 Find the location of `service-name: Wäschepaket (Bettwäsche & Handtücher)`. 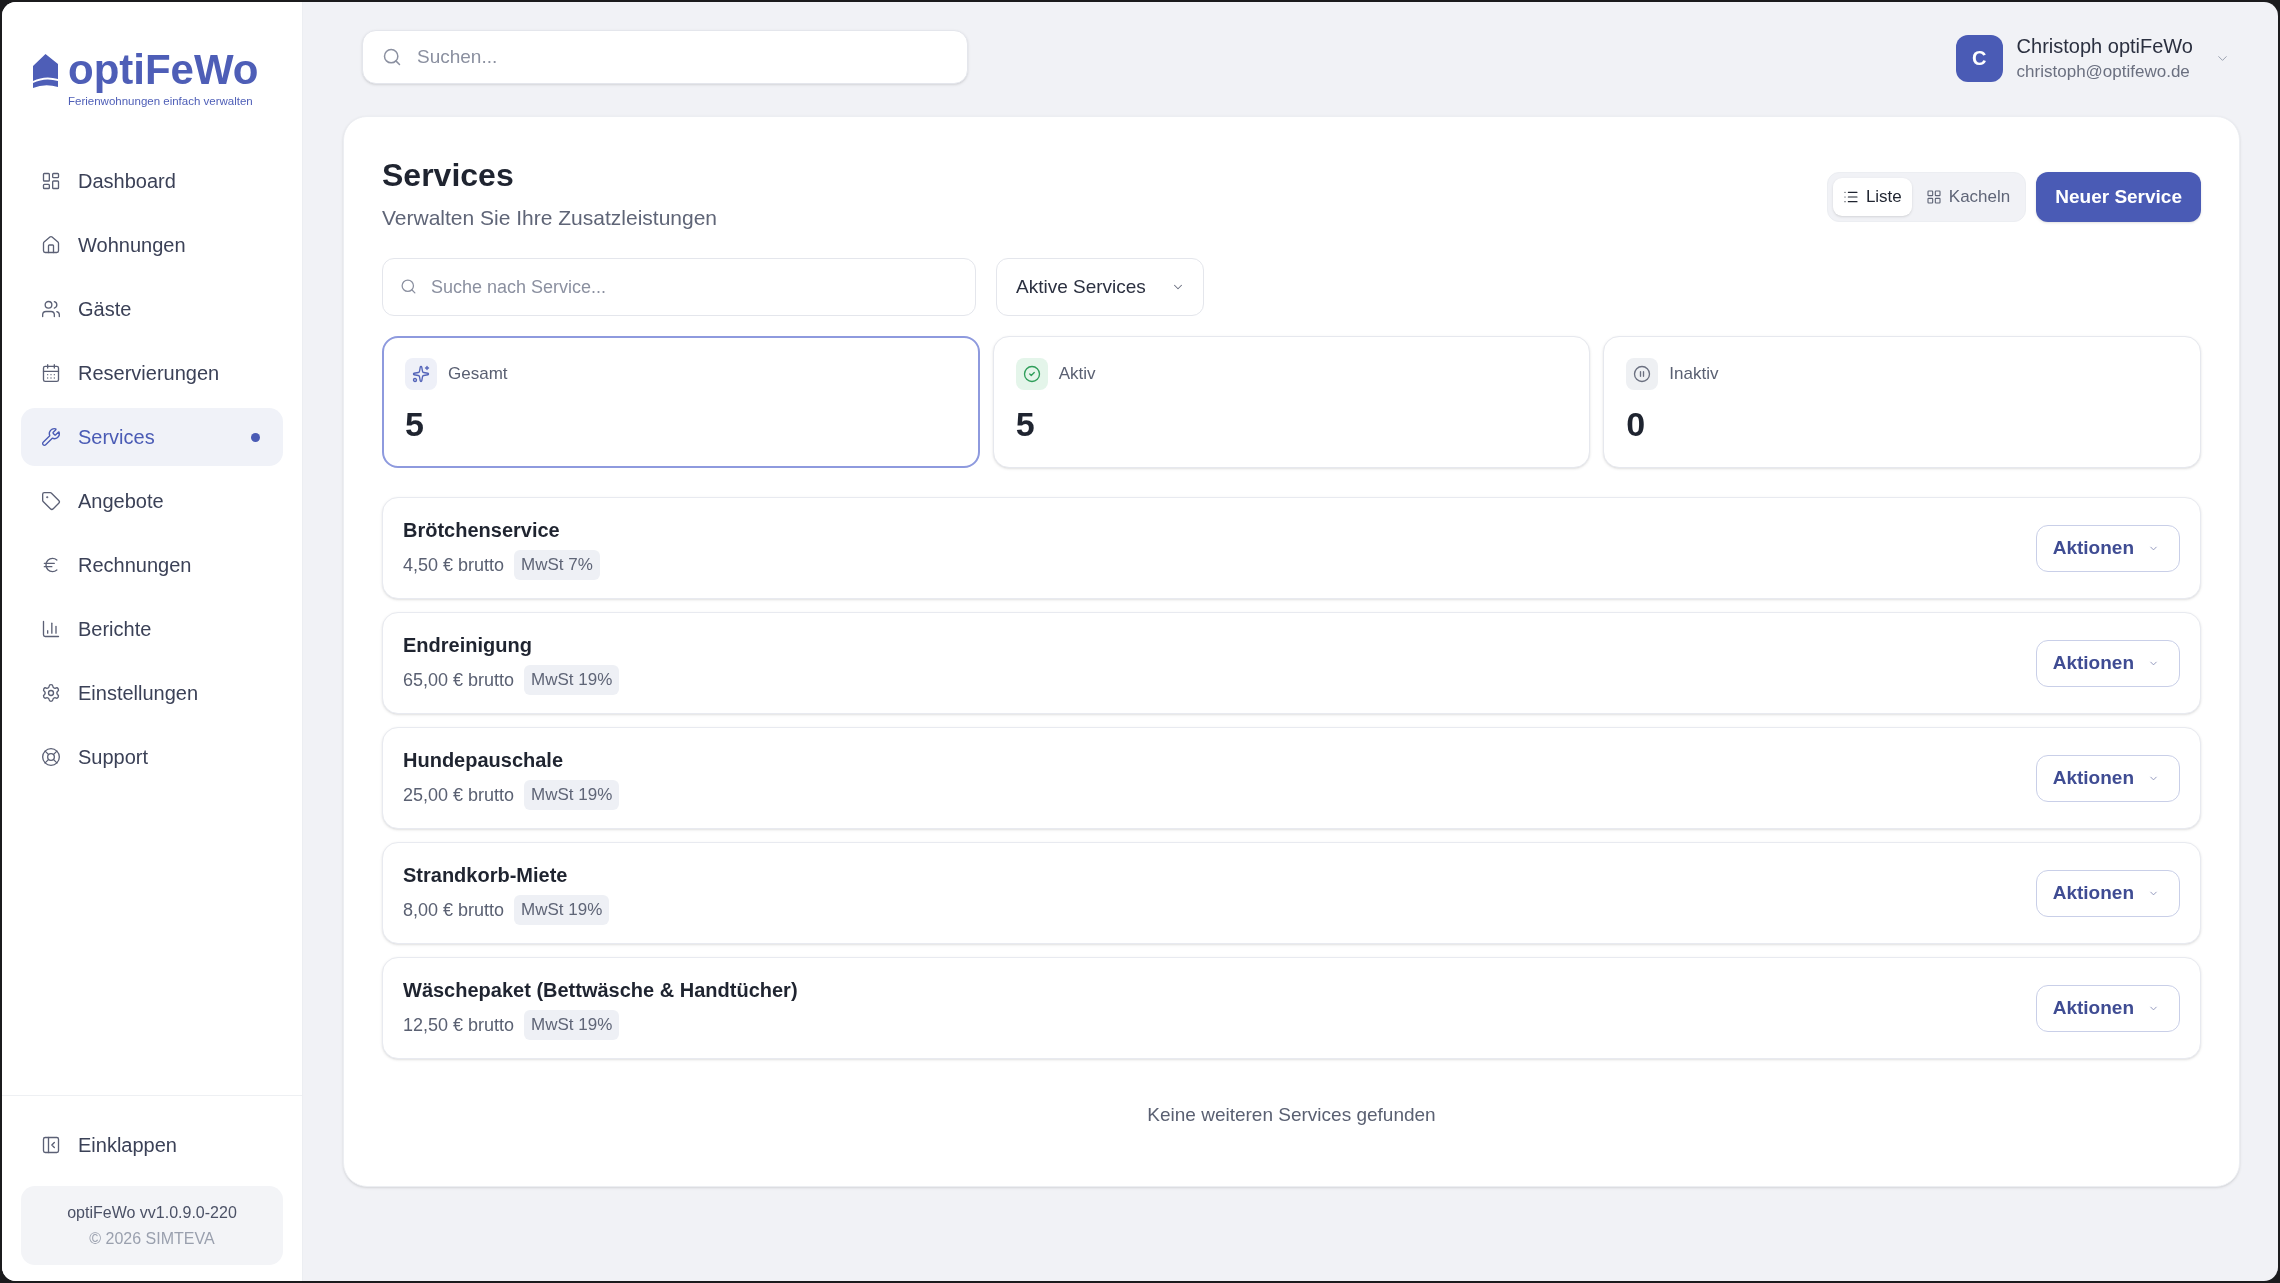

service-name: Wäschepaket (Bettwäsche & Handtücher) is located at coordinates (600, 990).